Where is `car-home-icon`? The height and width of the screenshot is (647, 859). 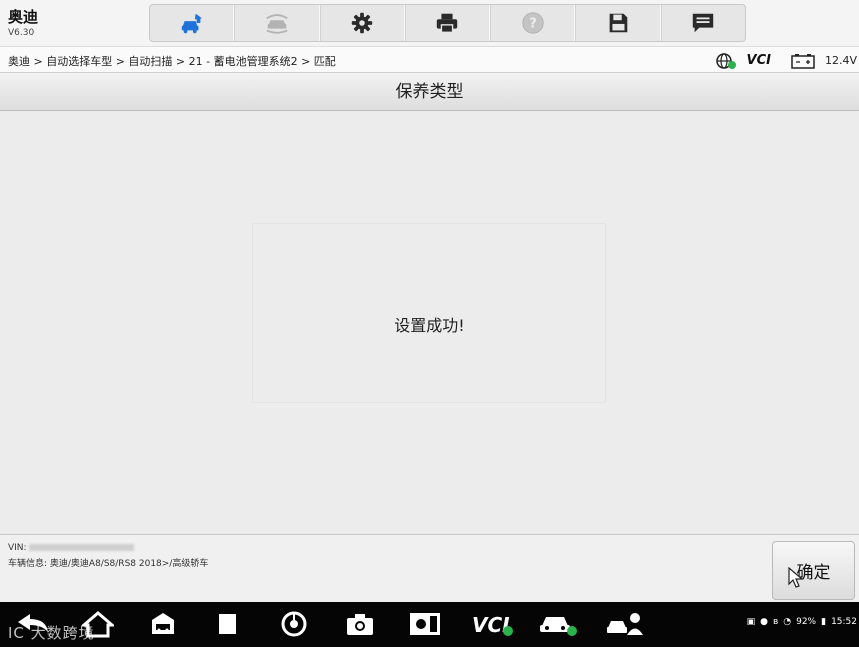
car-home-icon is located at coordinates (163, 623).